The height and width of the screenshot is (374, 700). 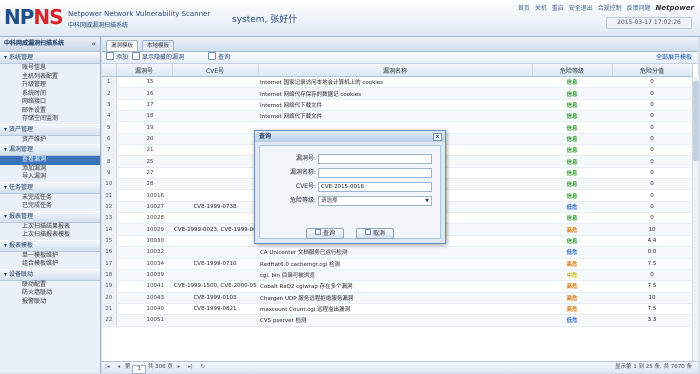 What do you see at coordinates (397, 116) in the screenshot?
I see `table-row: 4 18 Internet 网络代下载文件 信息 0` at bounding box center [397, 116].